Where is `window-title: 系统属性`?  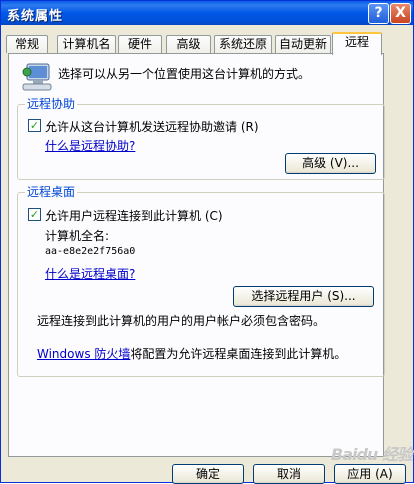 window-title: 系统属性 is located at coordinates (35, 16).